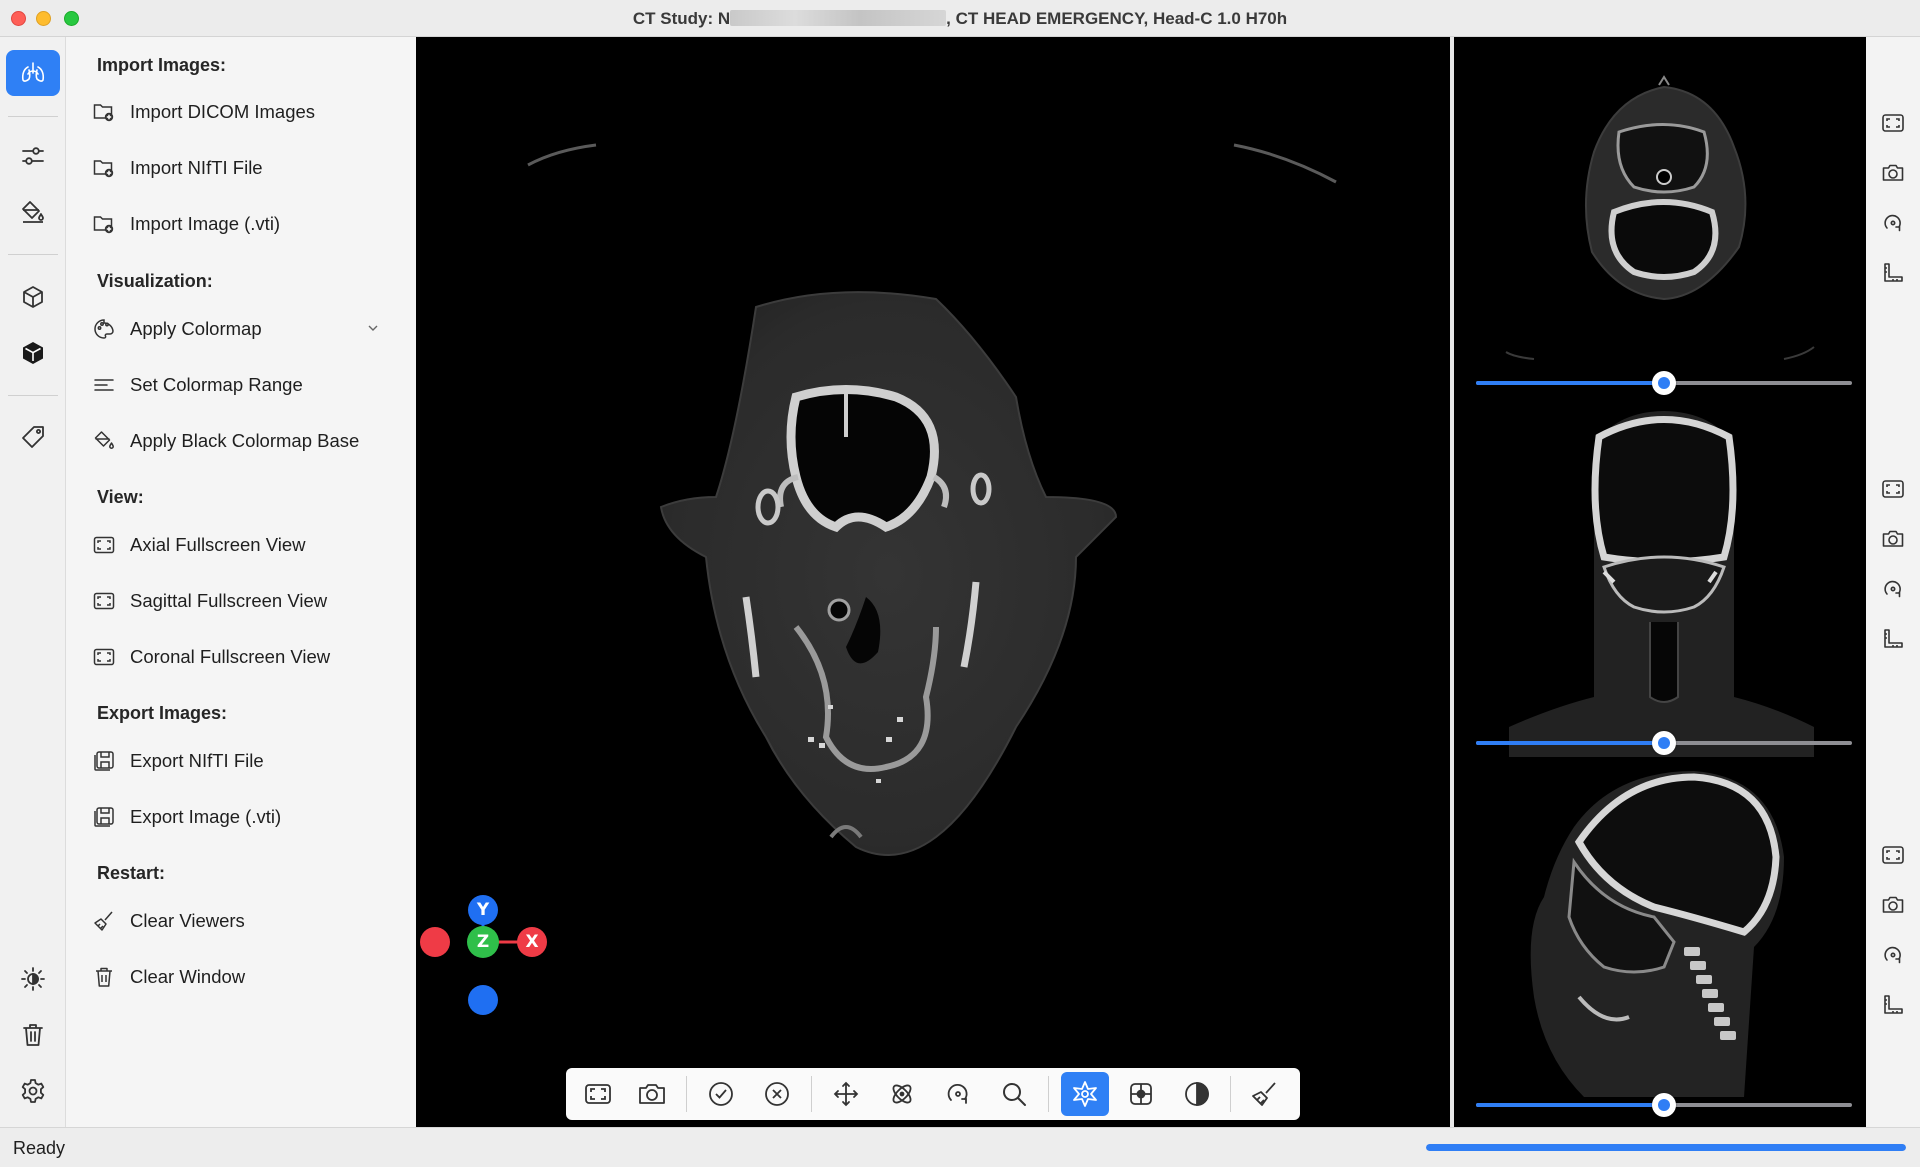 The height and width of the screenshot is (1167, 1920). I want to click on contrast-button, so click(1197, 1094).